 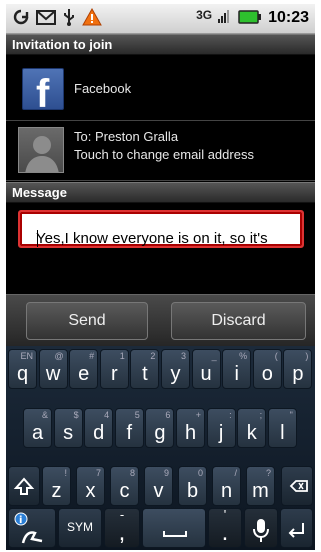 I want to click on key-label: n, so click(x=226, y=491).